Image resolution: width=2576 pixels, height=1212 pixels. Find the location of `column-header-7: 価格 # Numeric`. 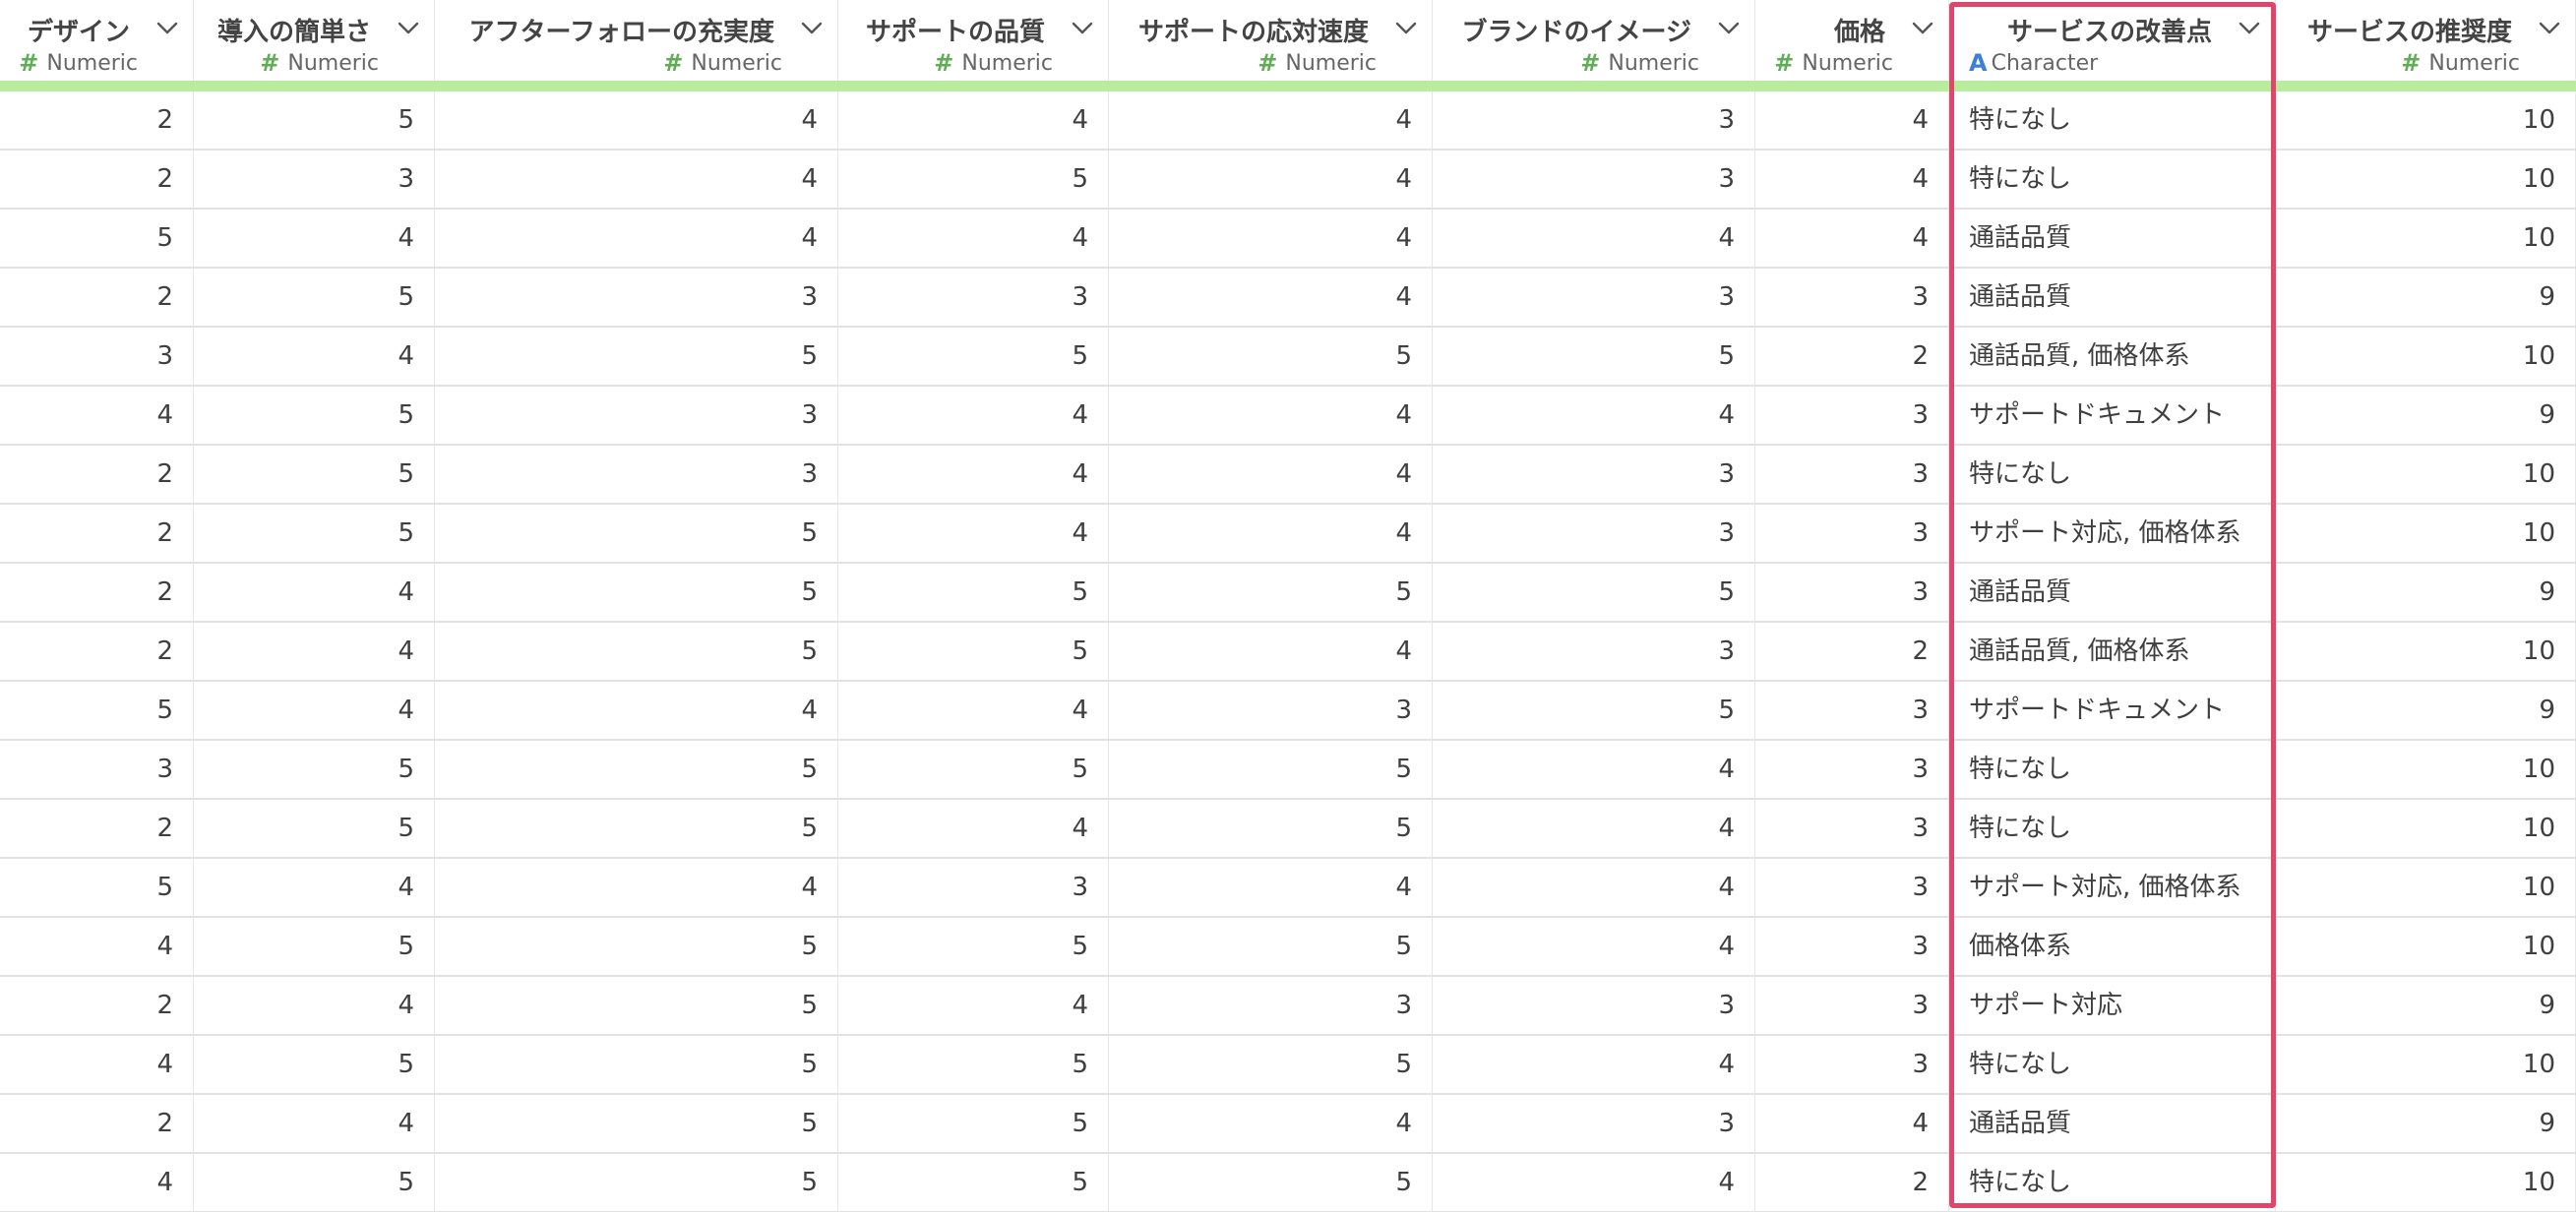

column-header-7: 価格 # Numeric is located at coordinates (1852, 40).